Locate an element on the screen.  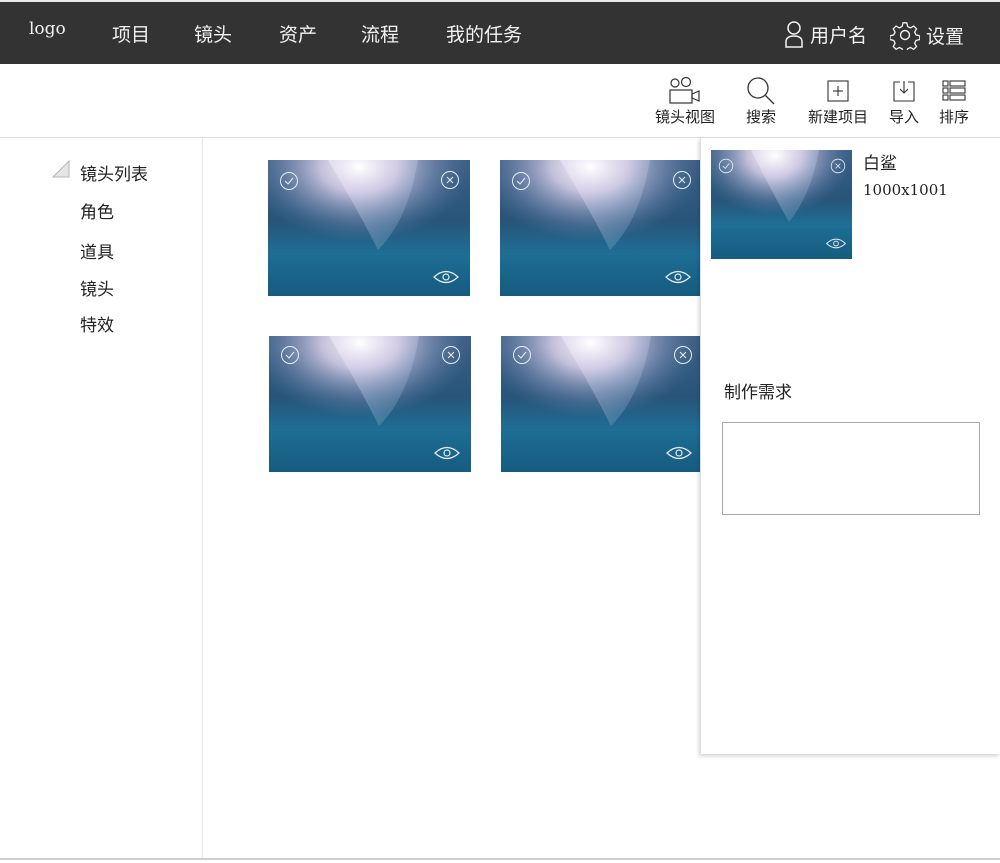
camera-view-icon is located at coordinates (684, 90).